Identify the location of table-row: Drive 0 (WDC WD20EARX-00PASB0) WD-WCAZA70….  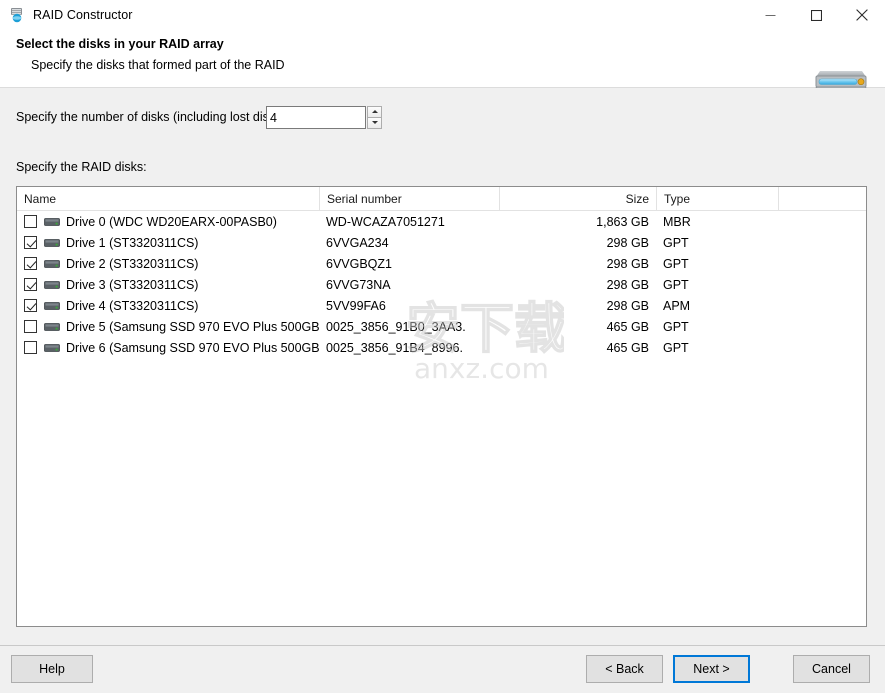
(441, 221).